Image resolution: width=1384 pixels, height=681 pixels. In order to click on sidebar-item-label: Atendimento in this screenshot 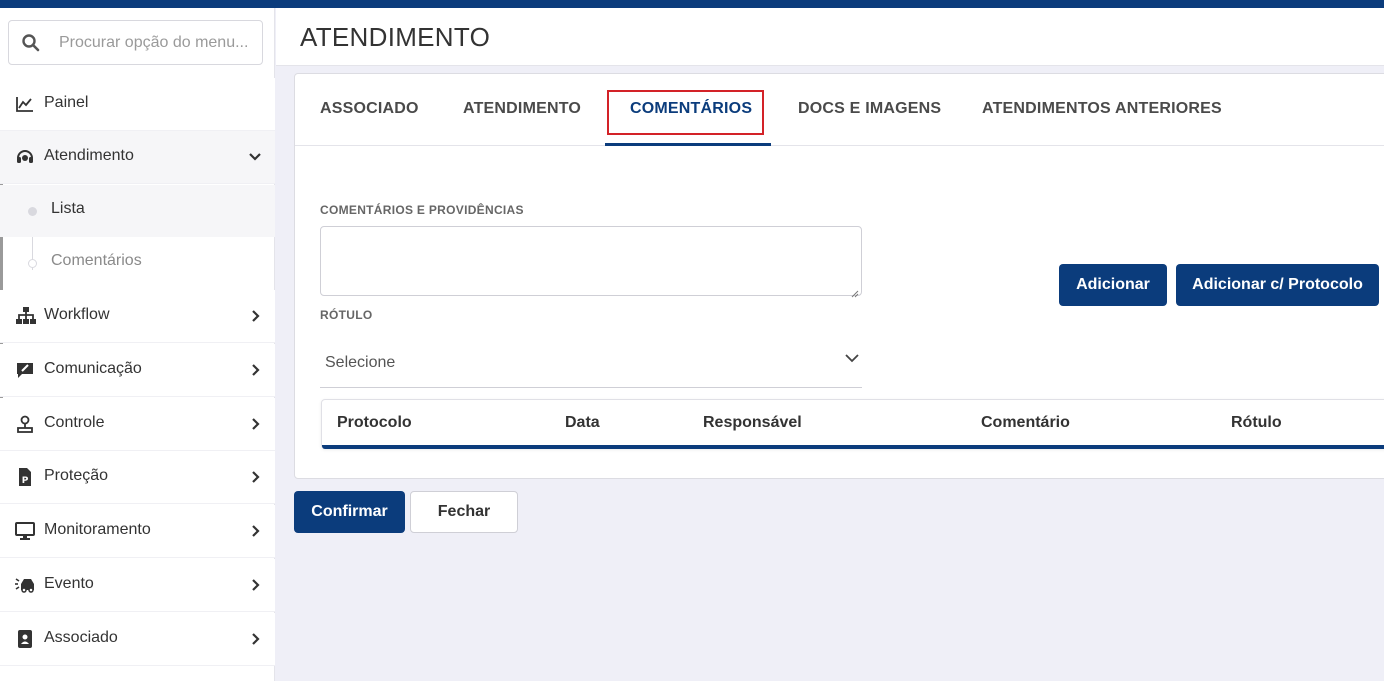, I will do `click(89, 155)`.